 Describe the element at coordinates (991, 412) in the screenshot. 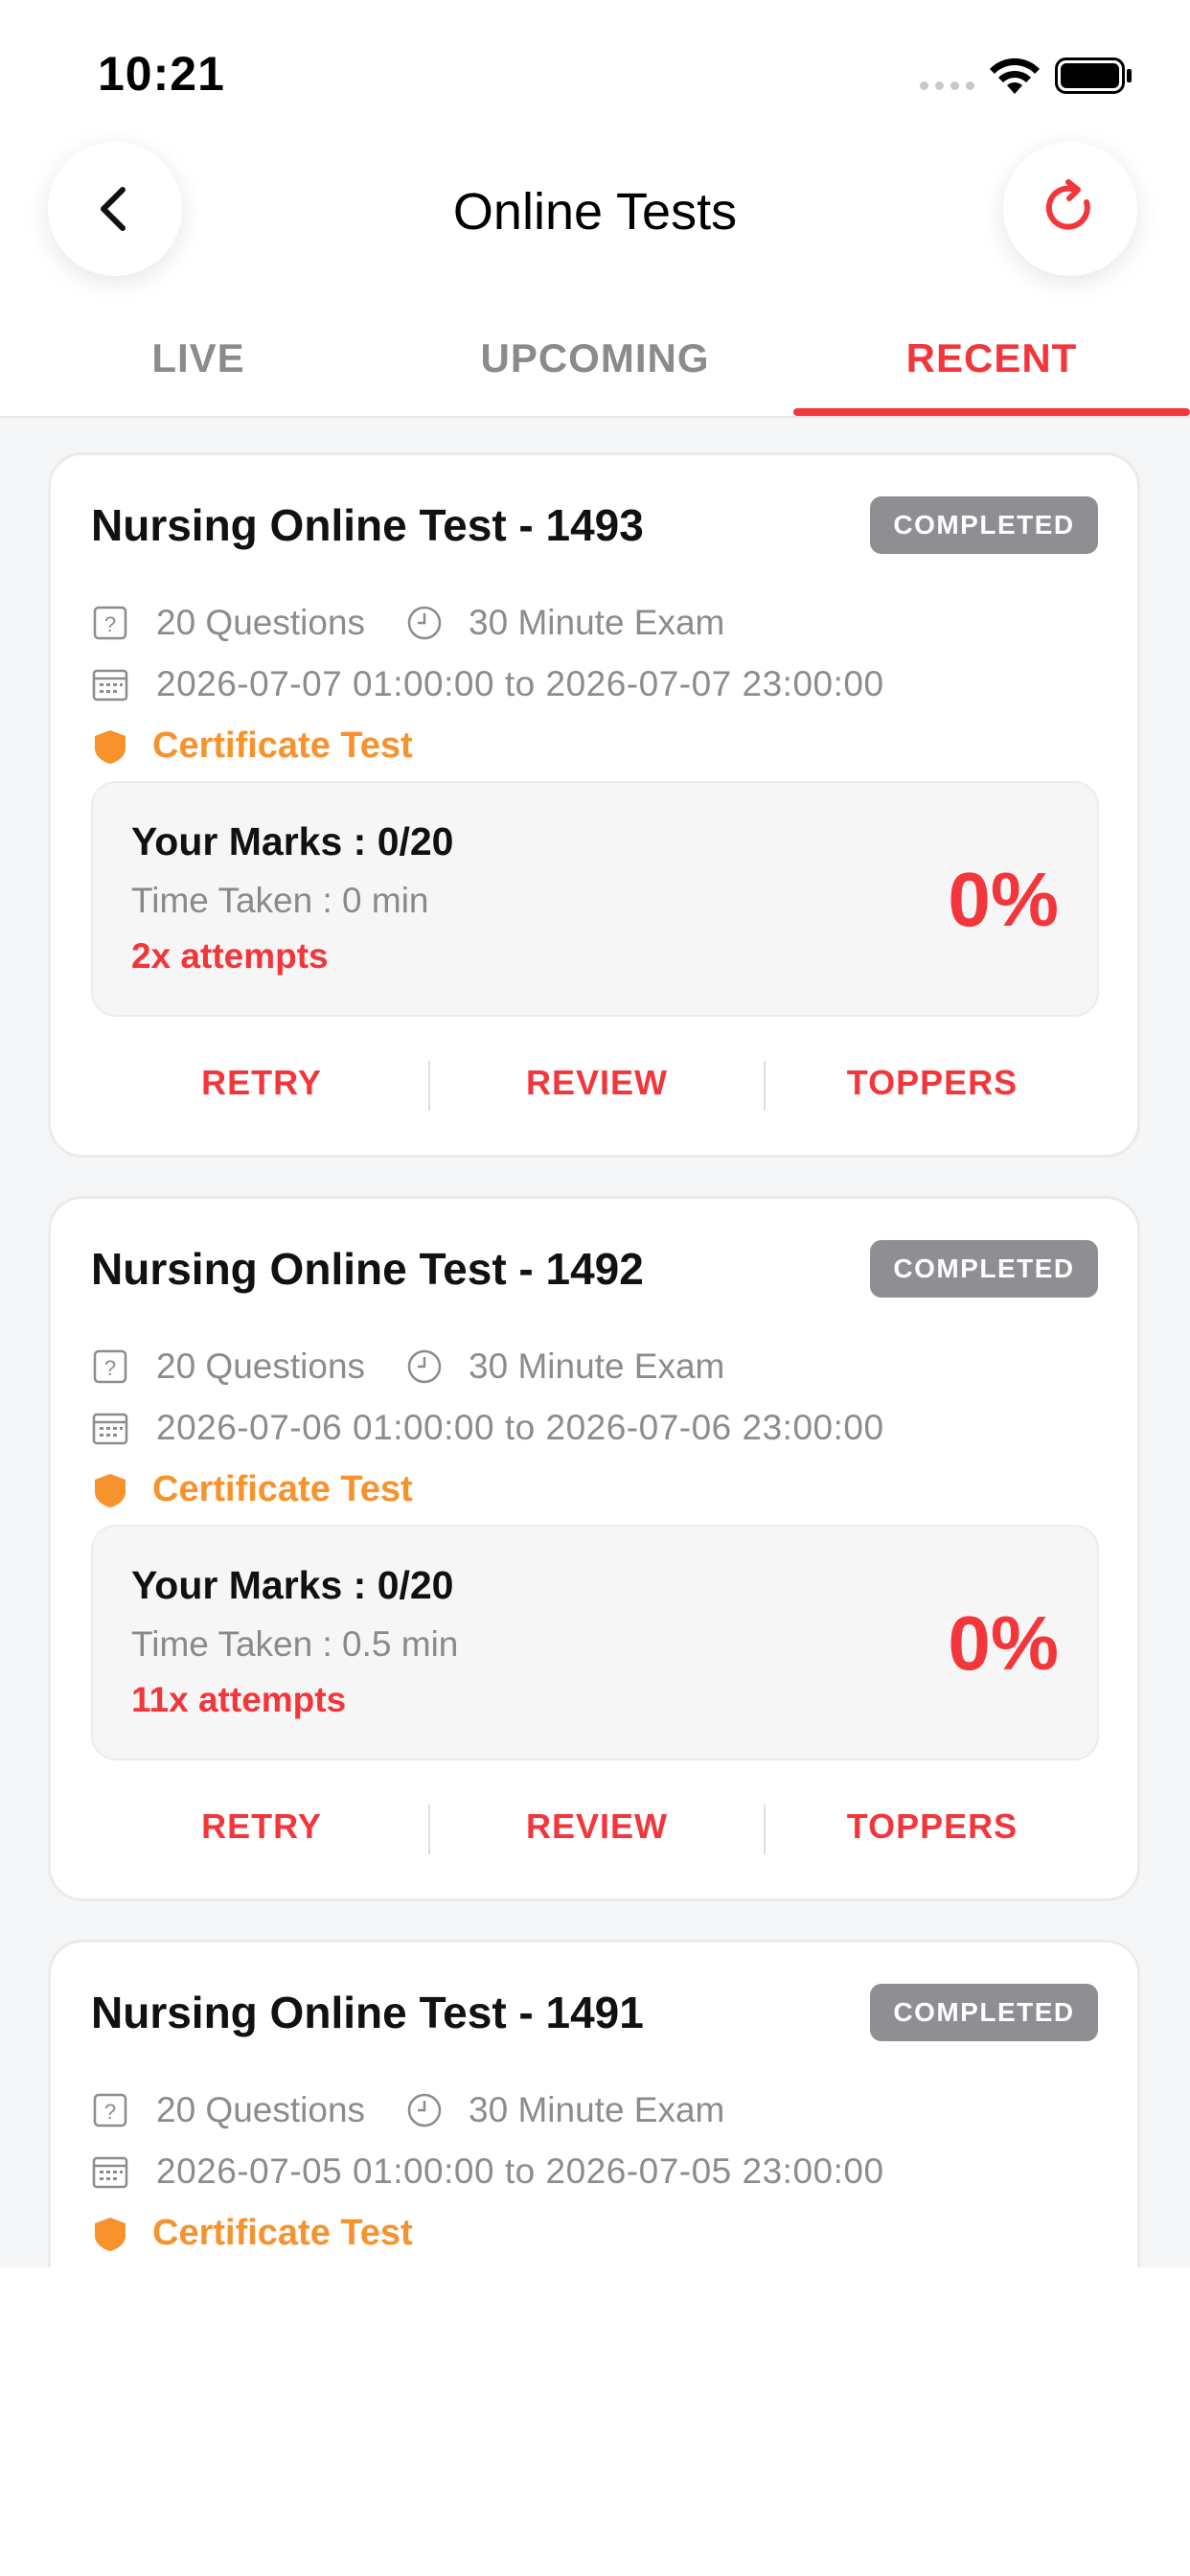

I see `active-tab-indicator` at that location.